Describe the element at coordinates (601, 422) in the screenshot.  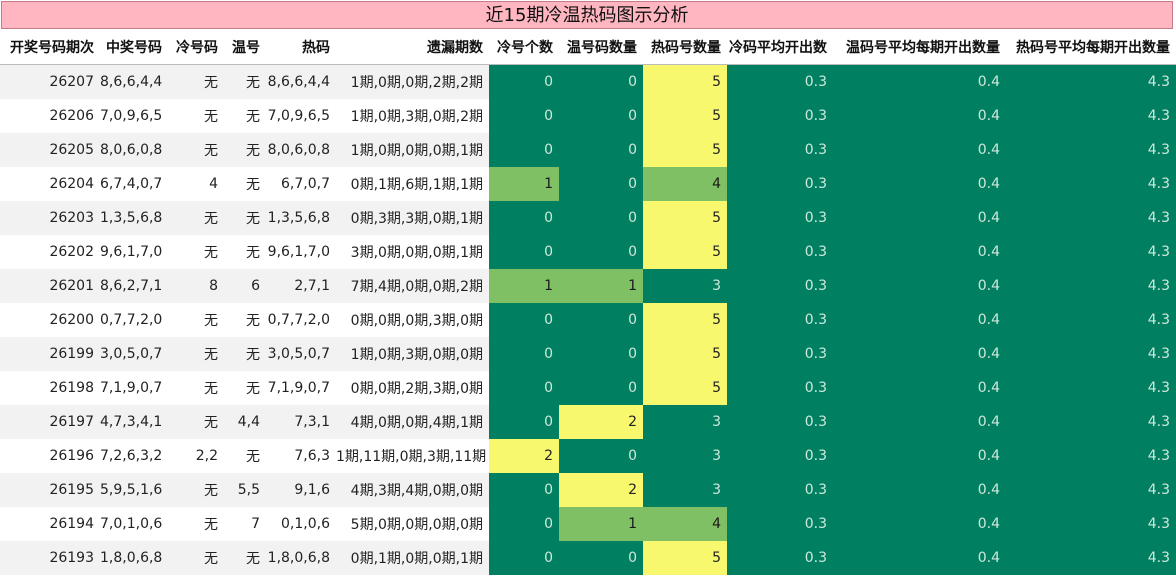
I see `cell-warm-count: 2` at that location.